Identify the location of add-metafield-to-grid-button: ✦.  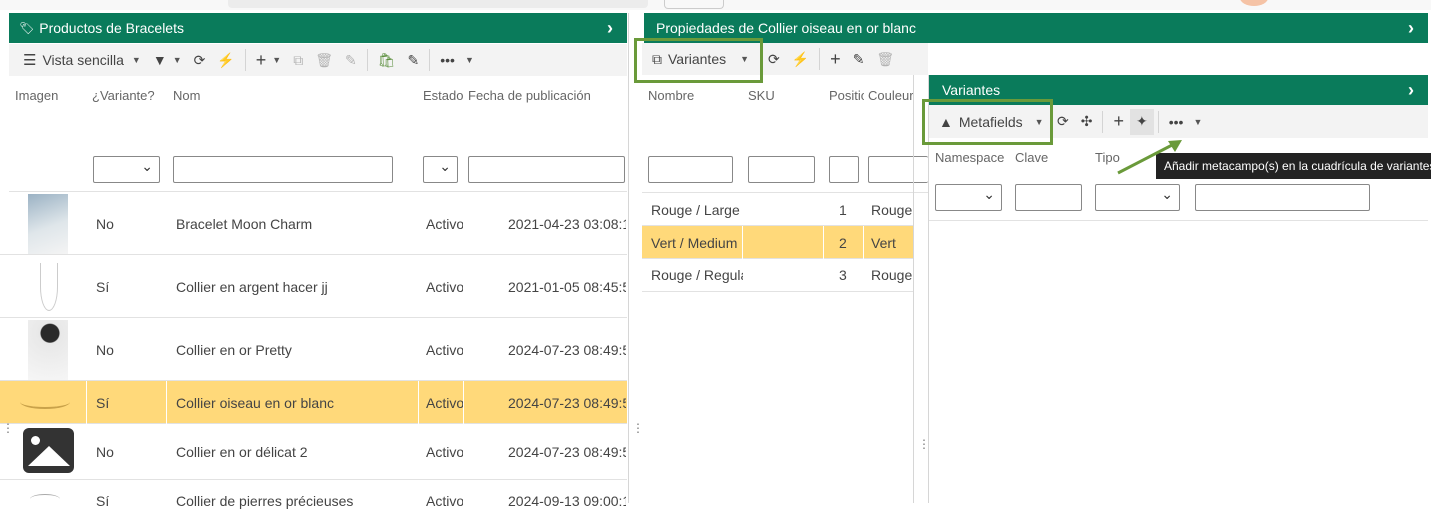
(1141, 121).